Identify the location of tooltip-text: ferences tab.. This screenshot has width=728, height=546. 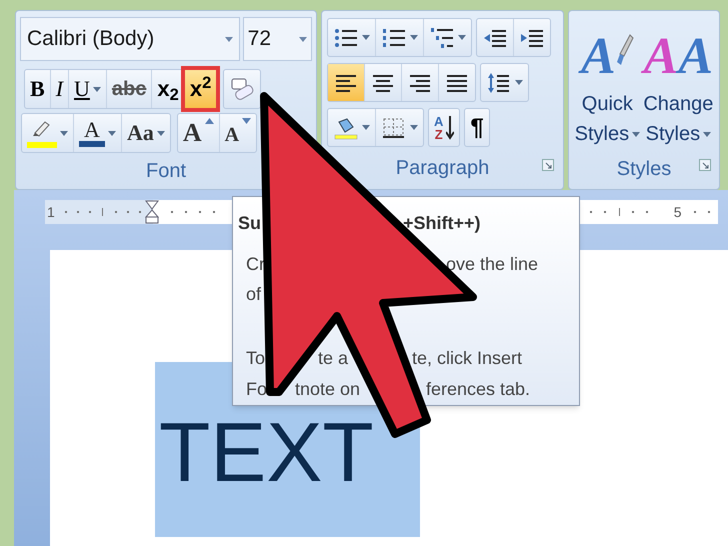
(478, 389).